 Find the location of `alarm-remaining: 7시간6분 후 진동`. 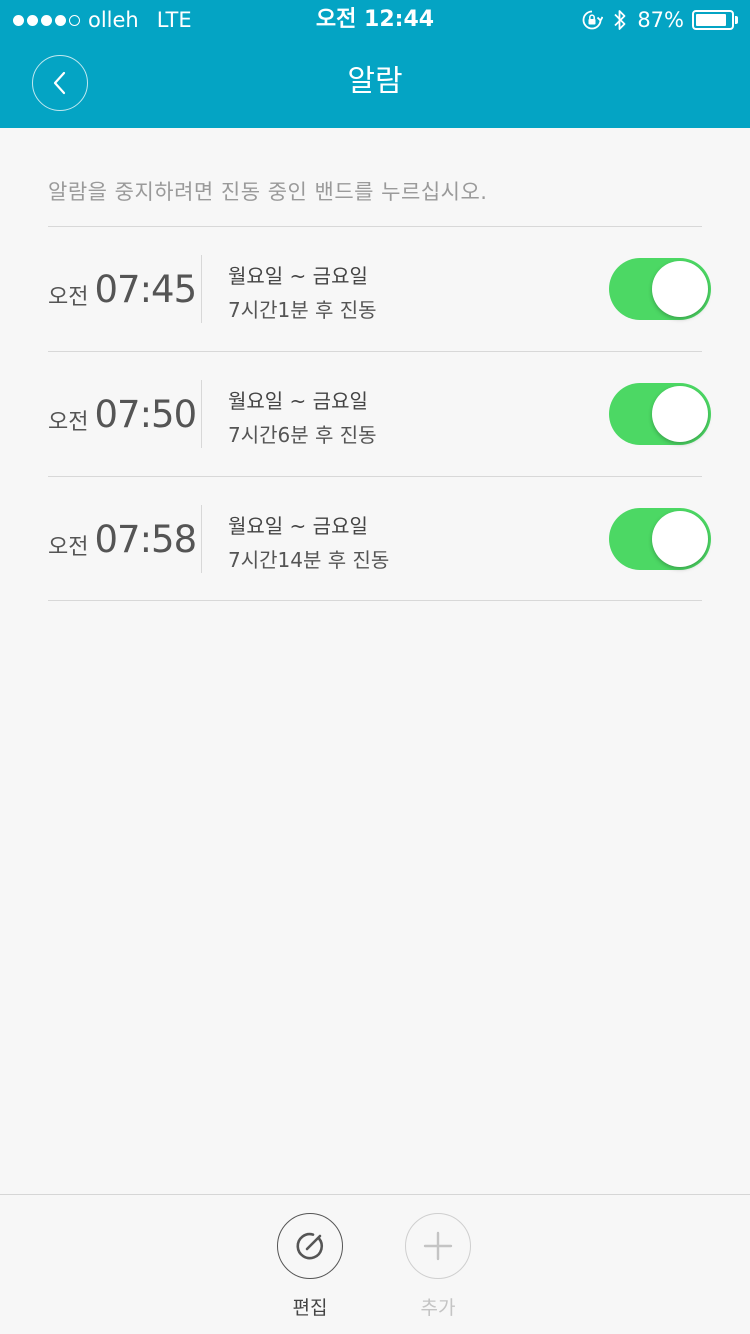

alarm-remaining: 7시간6분 후 진동 is located at coordinates (302, 435).